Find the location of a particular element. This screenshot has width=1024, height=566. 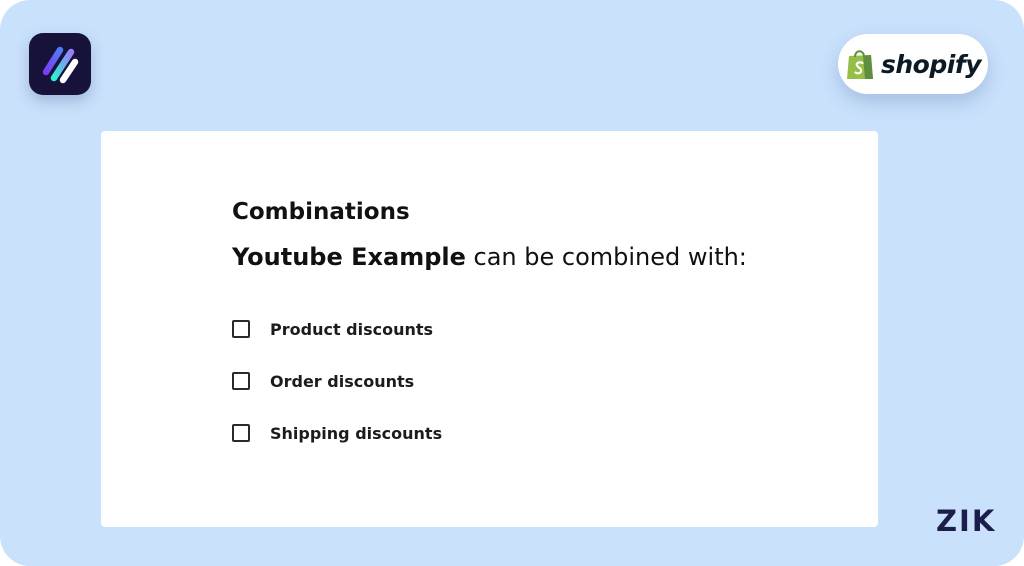

discount-name: Youtube Example is located at coordinates (349, 257).